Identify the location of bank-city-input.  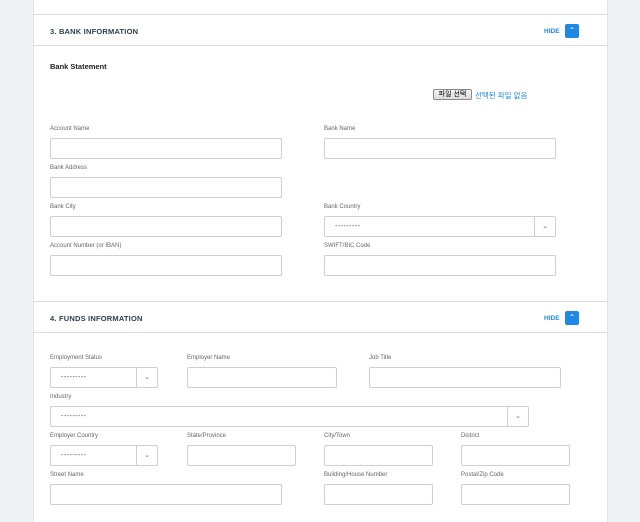
(166, 226).